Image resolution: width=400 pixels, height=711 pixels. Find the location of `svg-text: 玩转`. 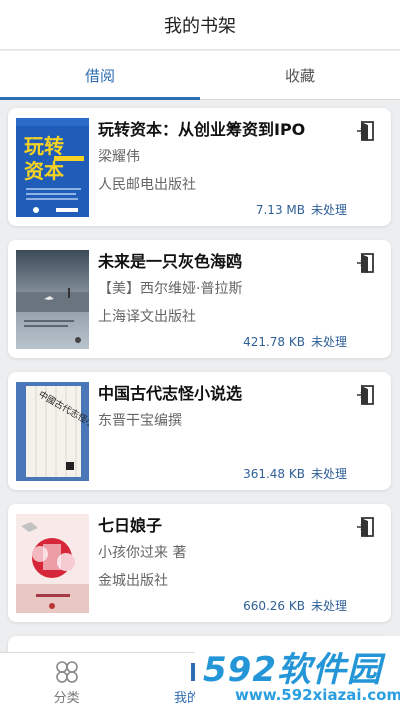

svg-text: 玩转 is located at coordinates (44, 146).